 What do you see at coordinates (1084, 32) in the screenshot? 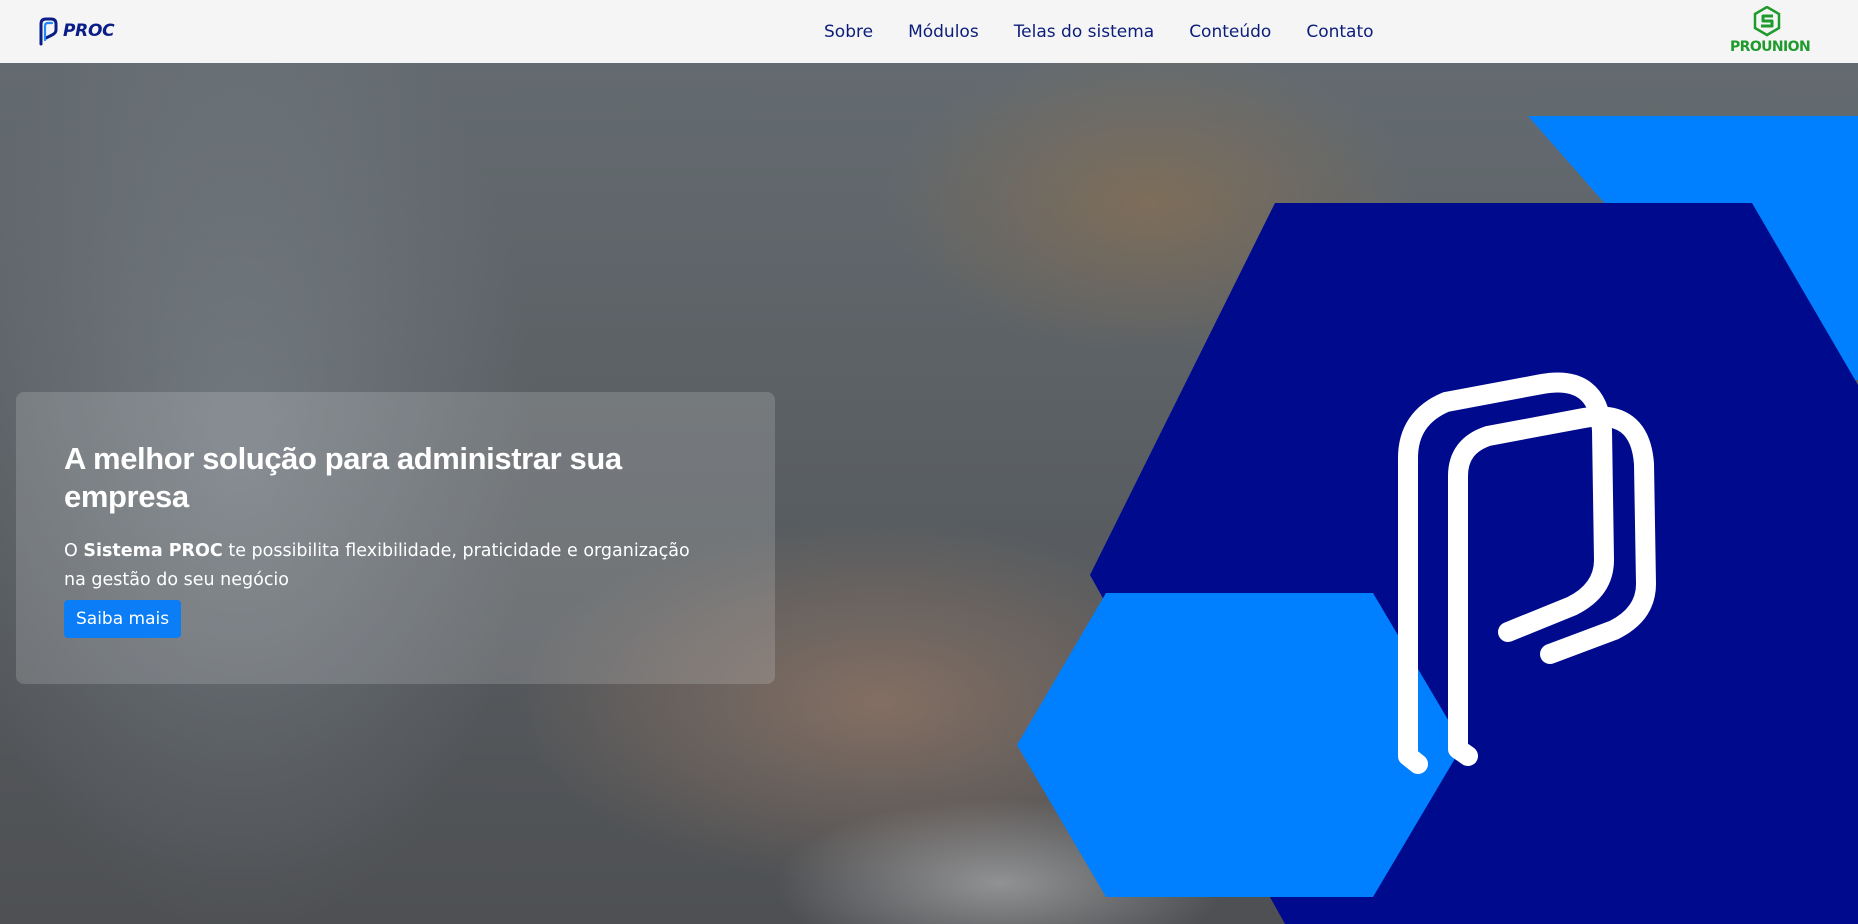
I see `nav-link-telas-do-sistema: Telas do sistema` at bounding box center [1084, 32].